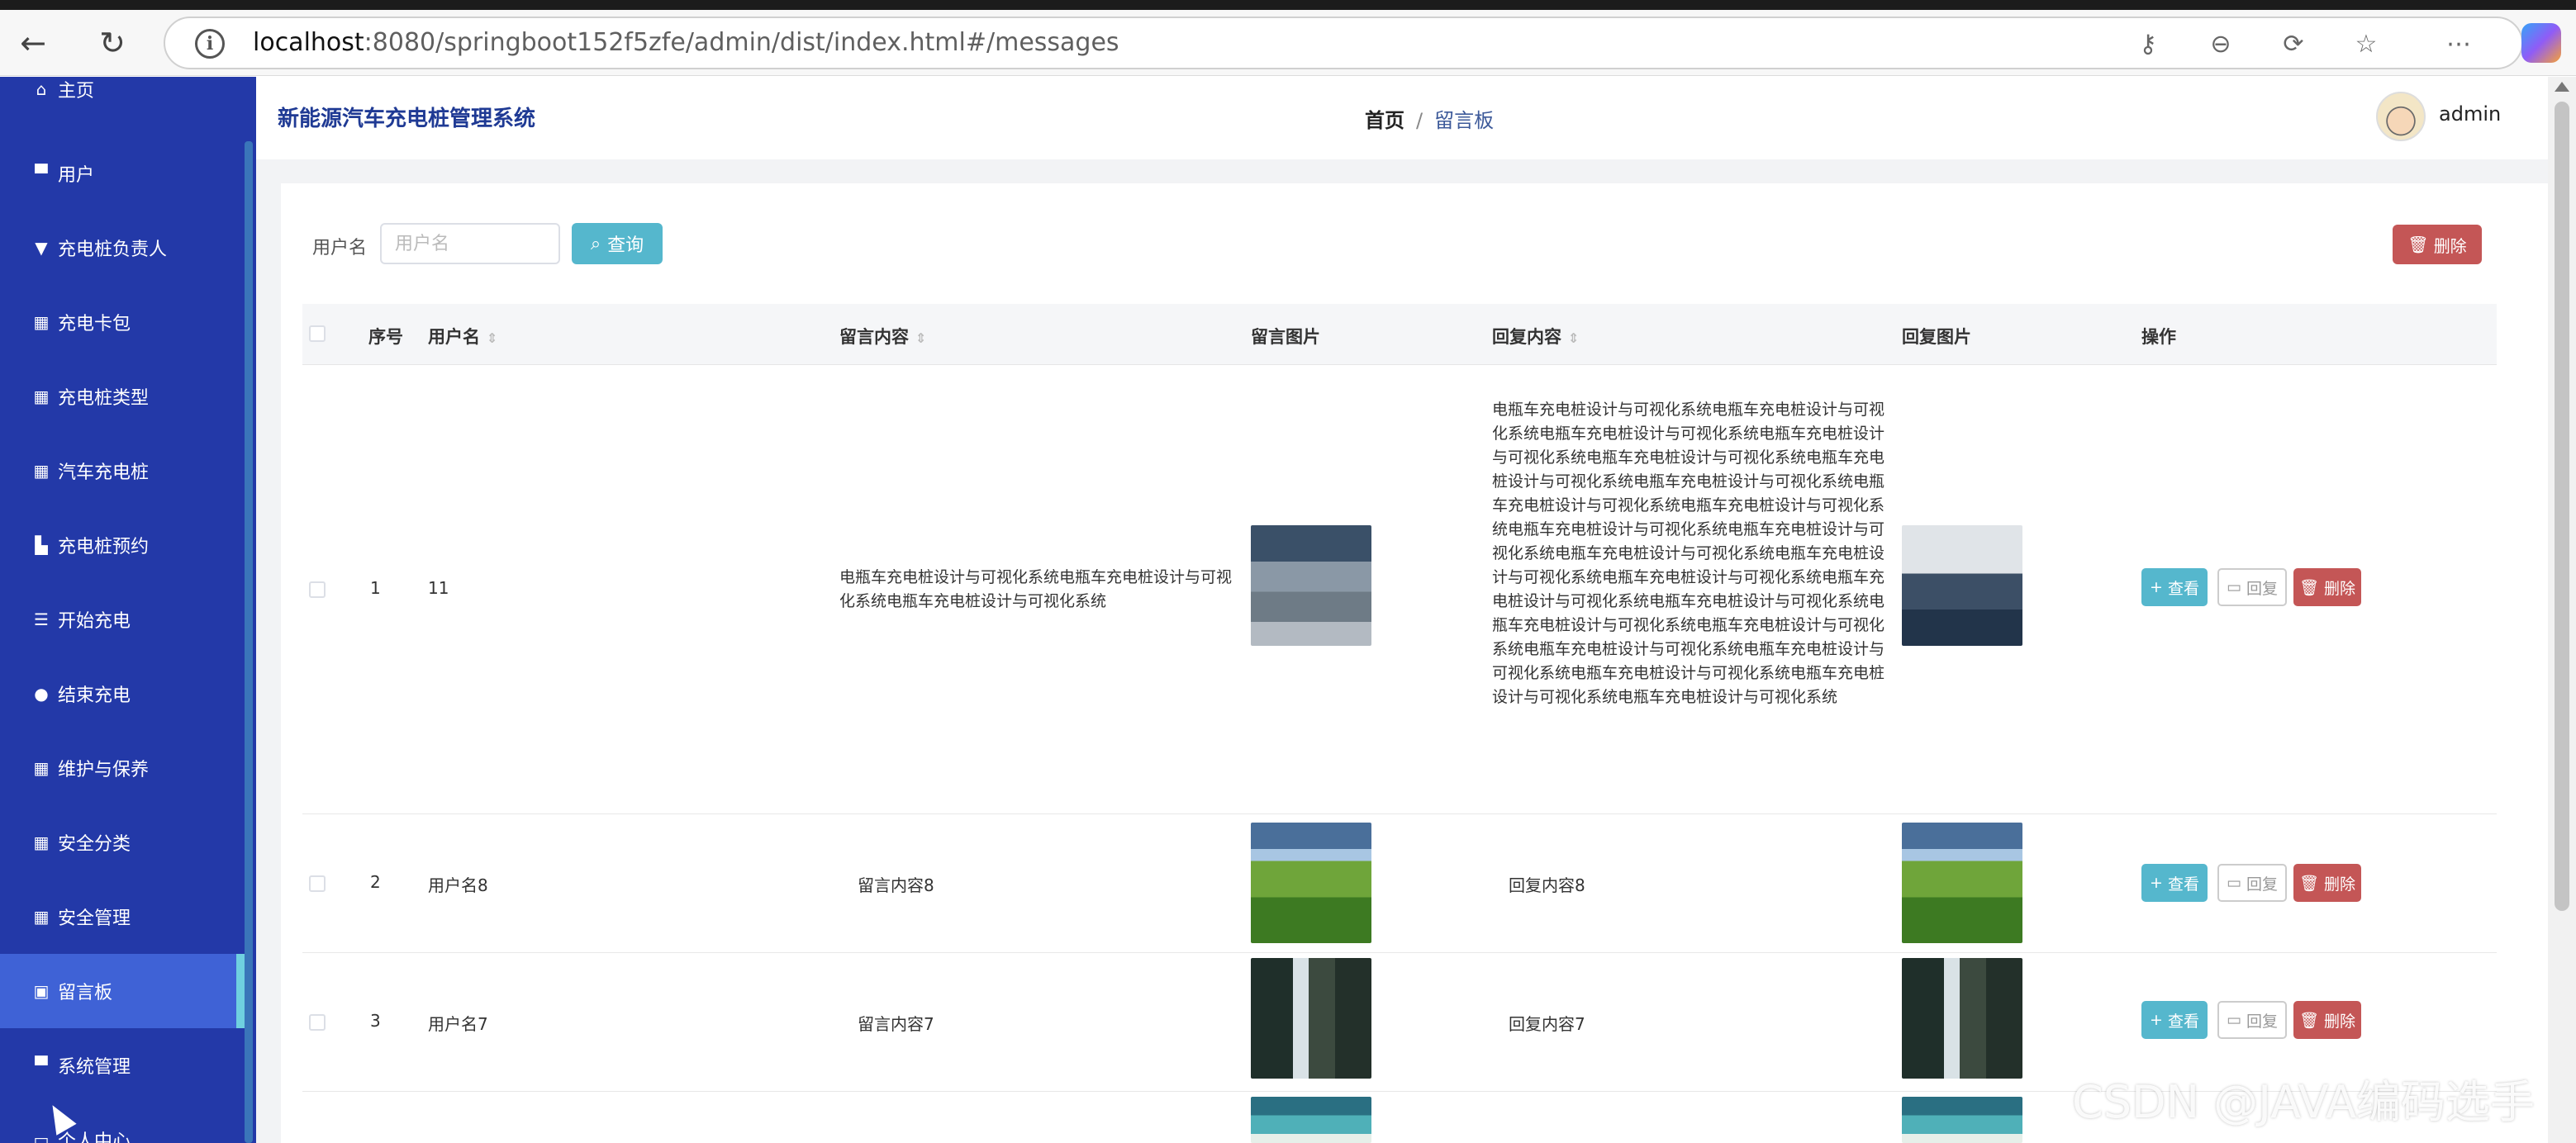  What do you see at coordinates (76, 175) in the screenshot?
I see `sidebar-item-label: 用户` at bounding box center [76, 175].